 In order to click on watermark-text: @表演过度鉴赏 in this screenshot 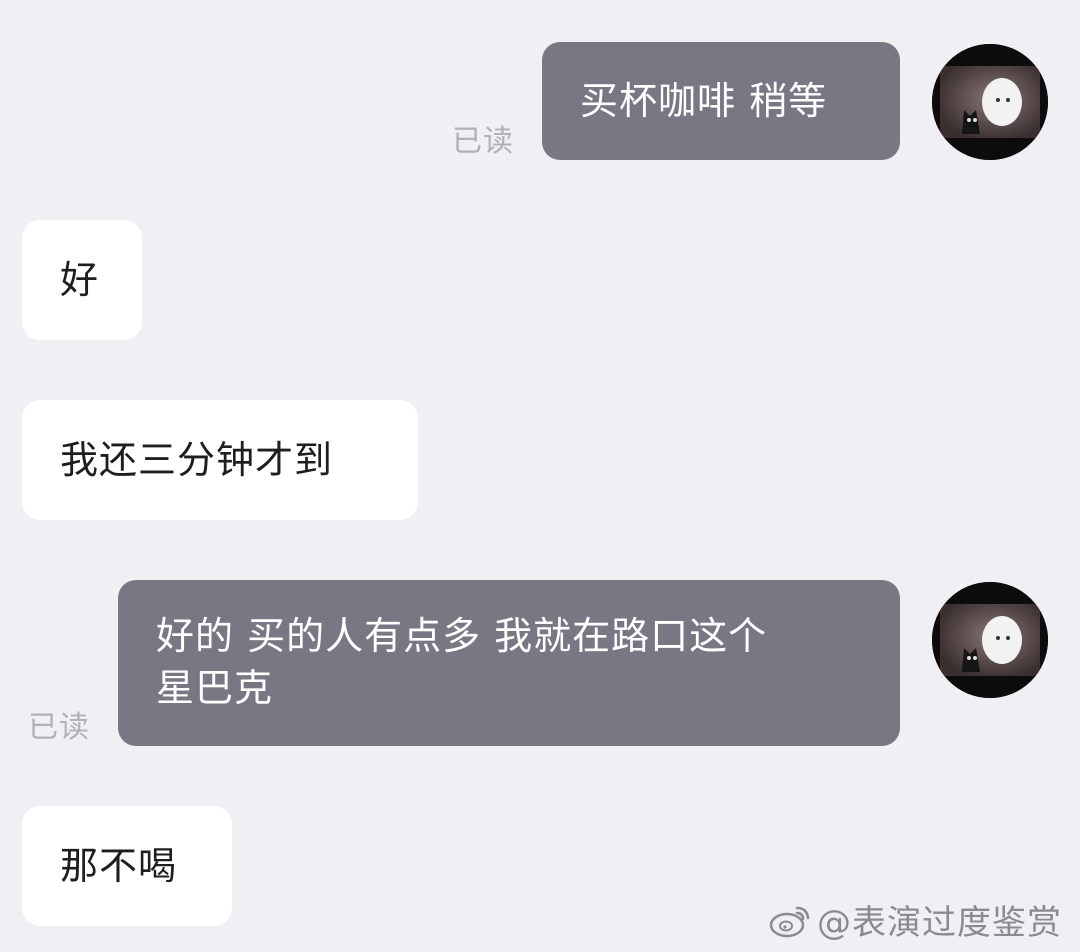, I will do `click(939, 923)`.